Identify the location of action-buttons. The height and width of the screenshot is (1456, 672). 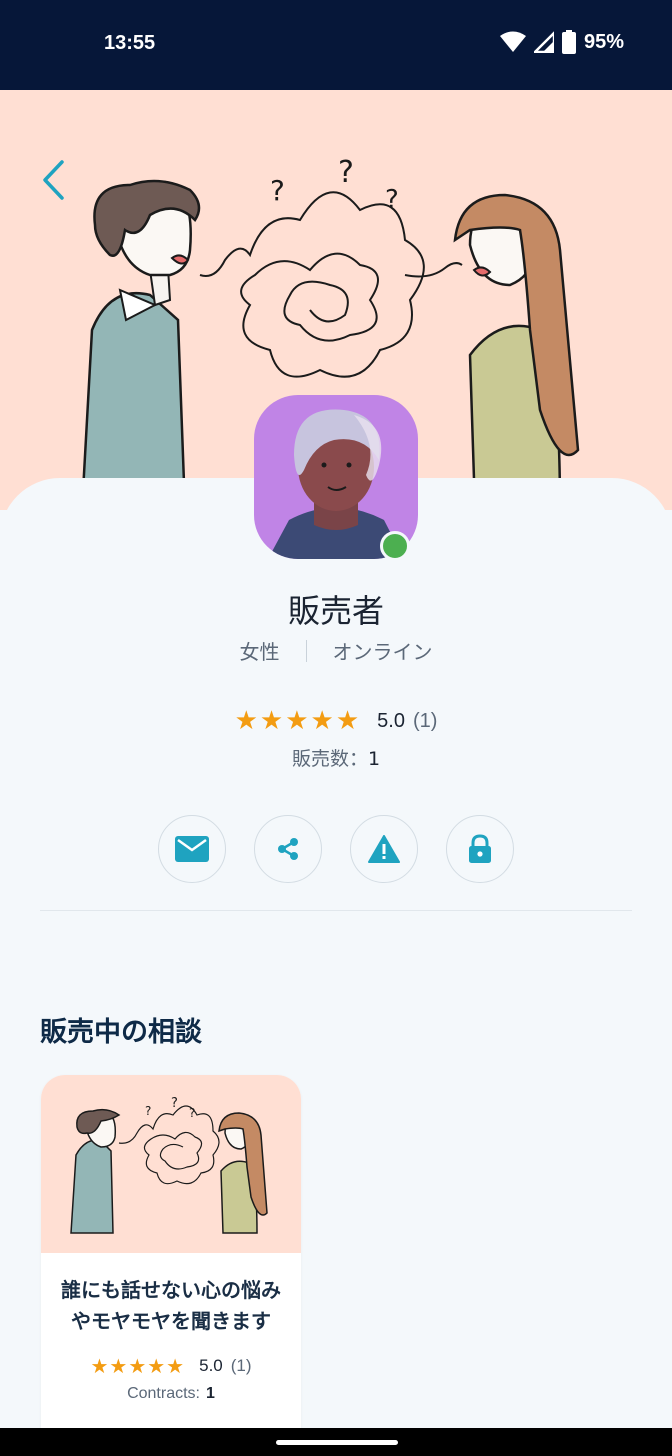
(336, 849).